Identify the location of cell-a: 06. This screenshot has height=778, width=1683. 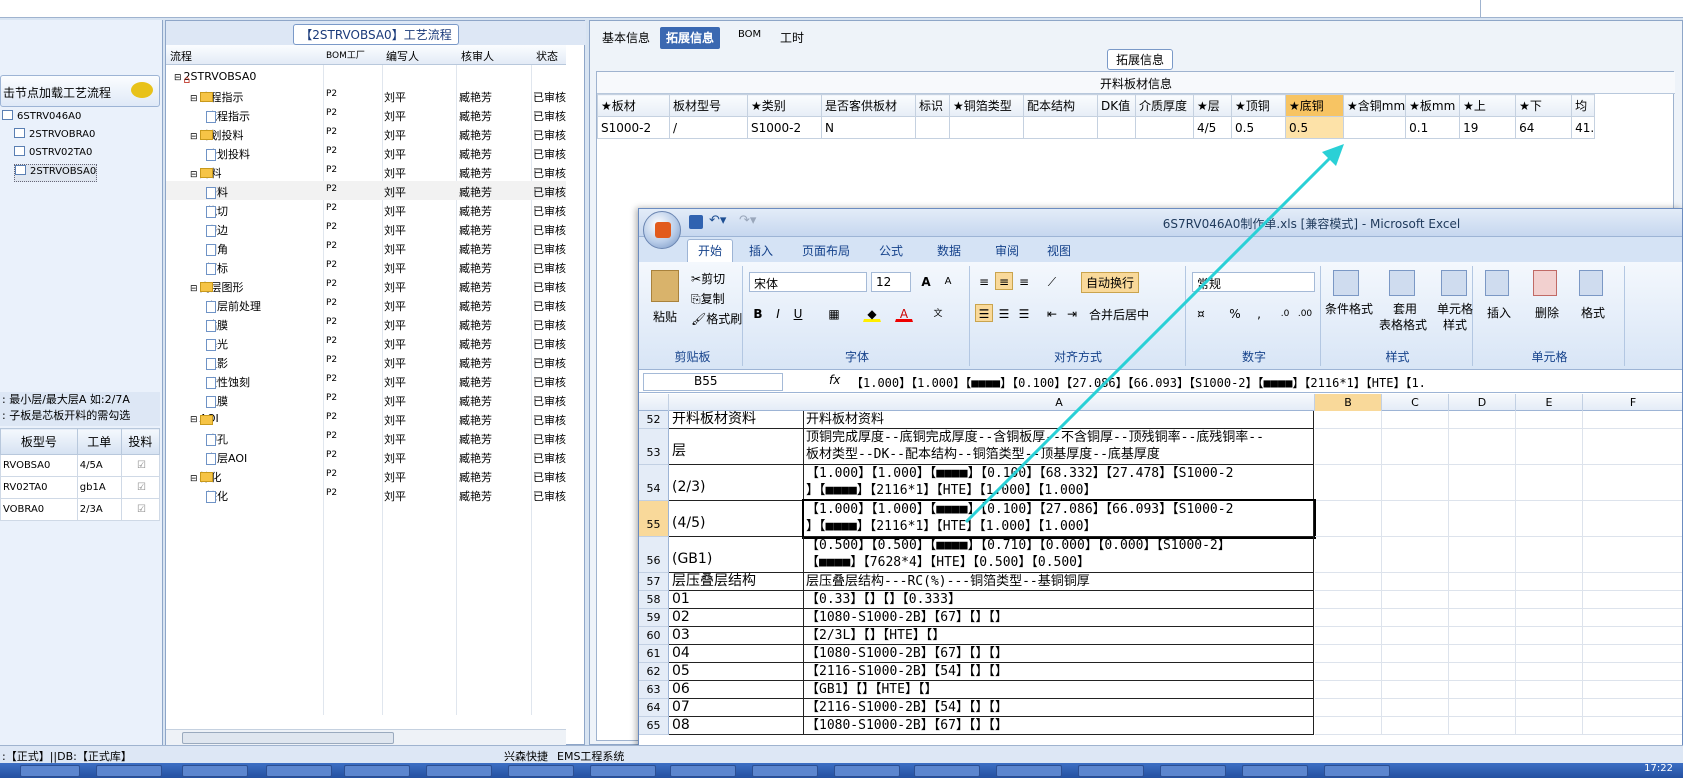
(736, 690).